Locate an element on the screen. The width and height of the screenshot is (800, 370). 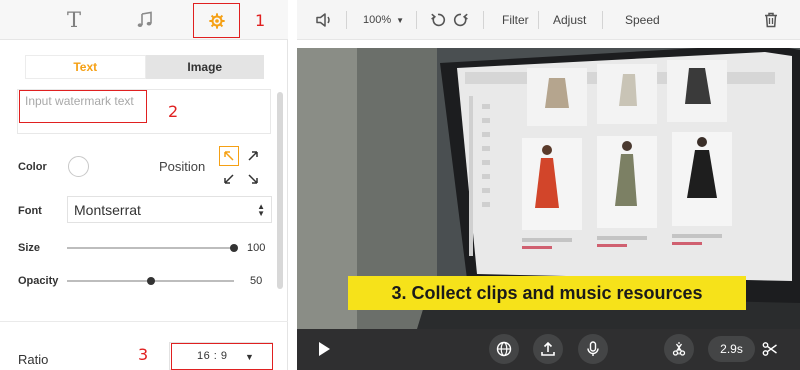
tab-watermark-settings is located at coordinates (216, 20).